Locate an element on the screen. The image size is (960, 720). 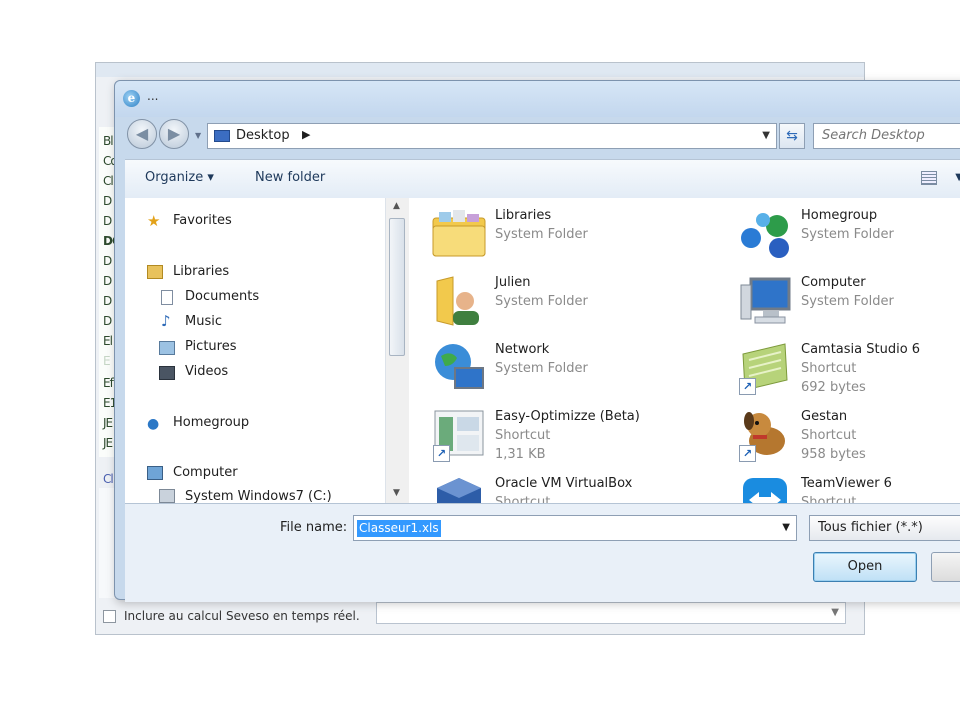
nav-videos: Videos is located at coordinates (206, 371).